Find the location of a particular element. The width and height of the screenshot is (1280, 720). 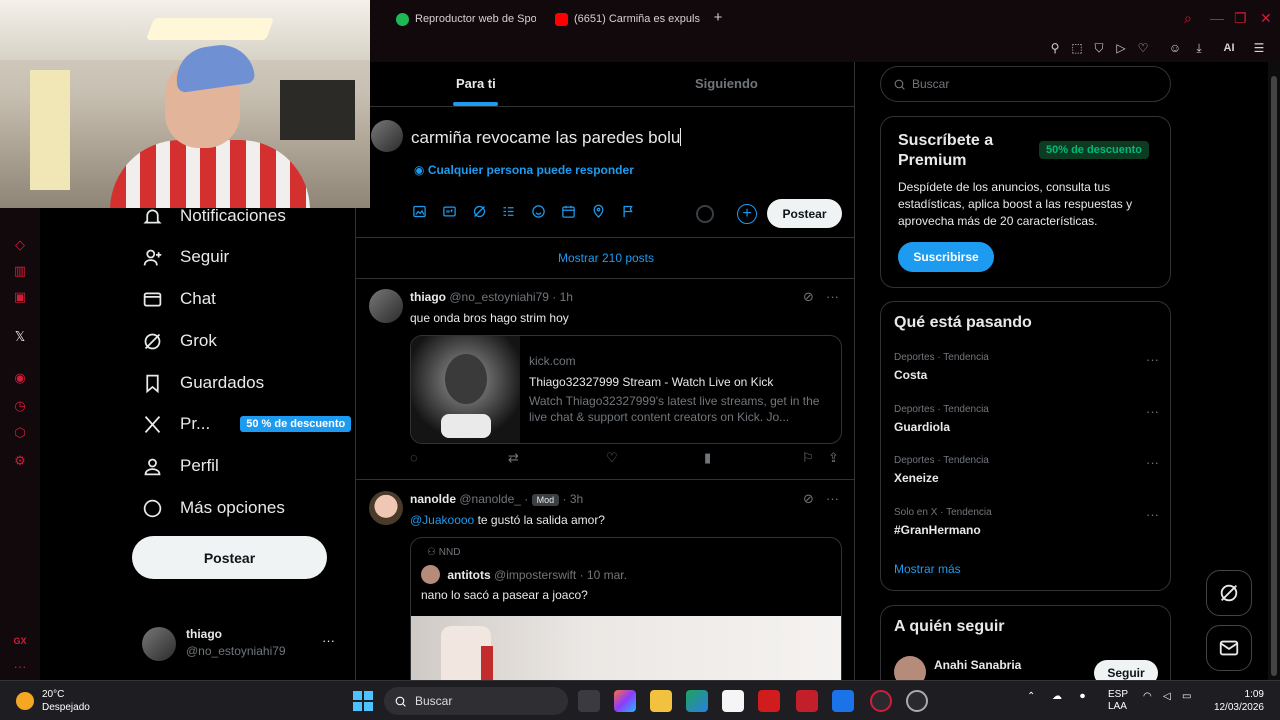

mic-icon: ⏺ is located at coordinates (1082, 696).